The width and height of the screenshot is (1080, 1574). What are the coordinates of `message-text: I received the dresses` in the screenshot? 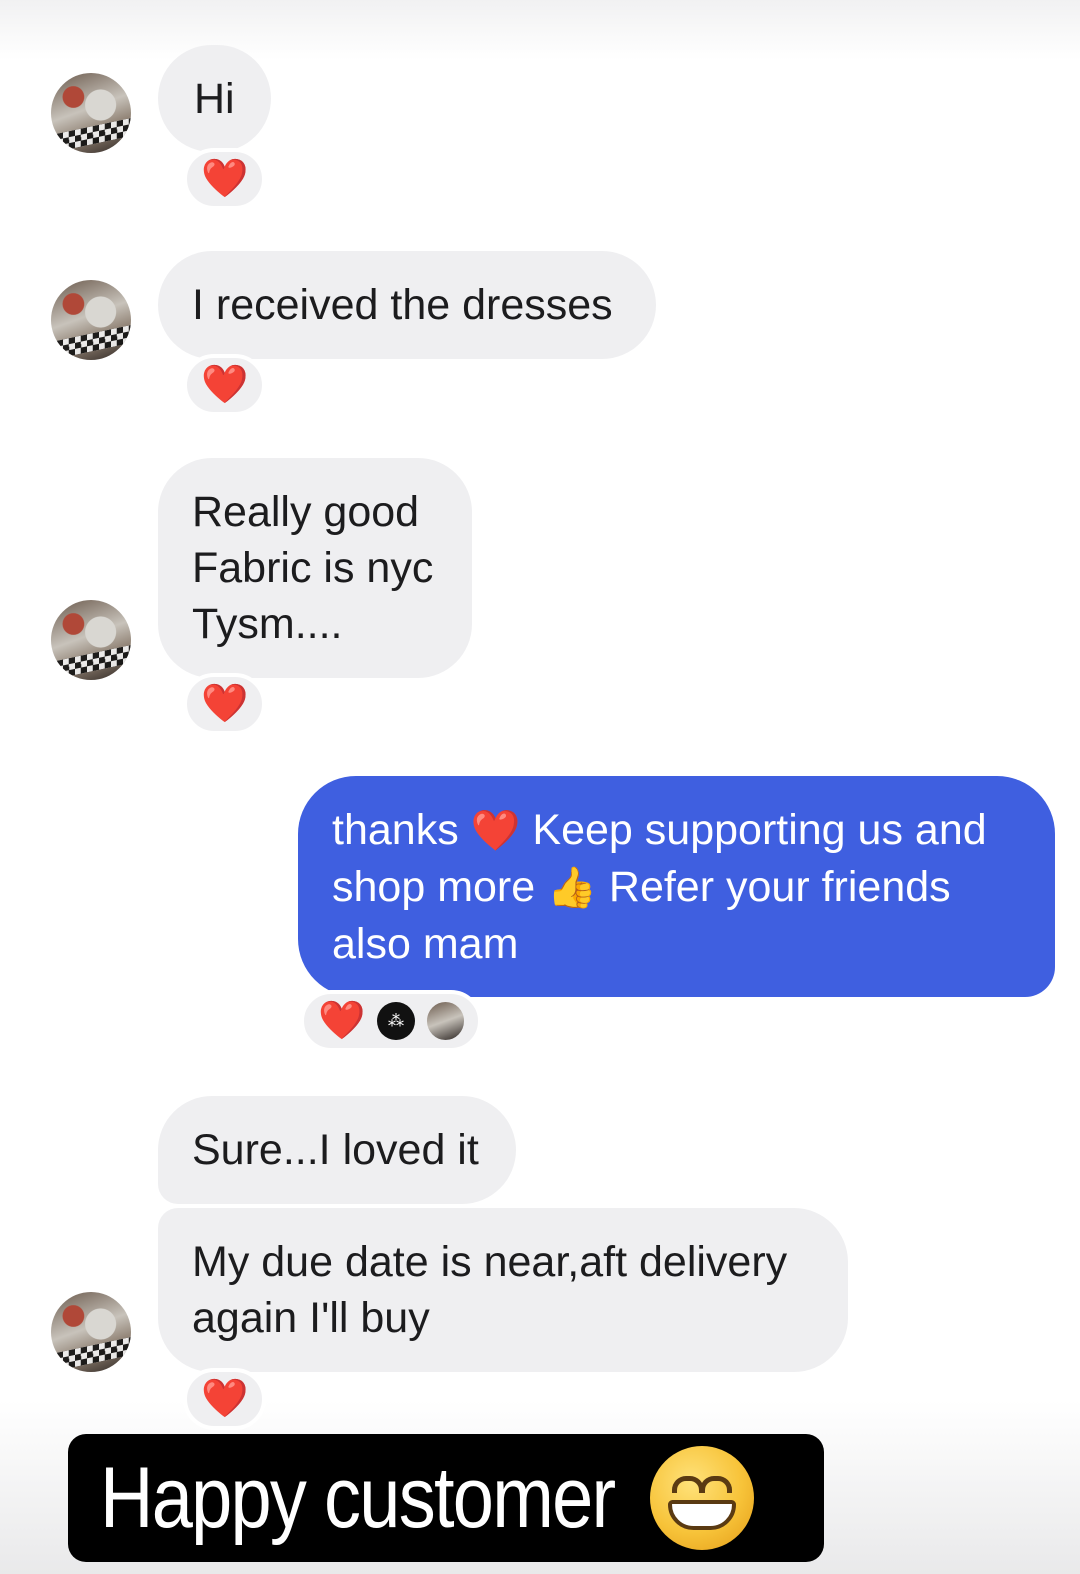 It's located at (402, 305).